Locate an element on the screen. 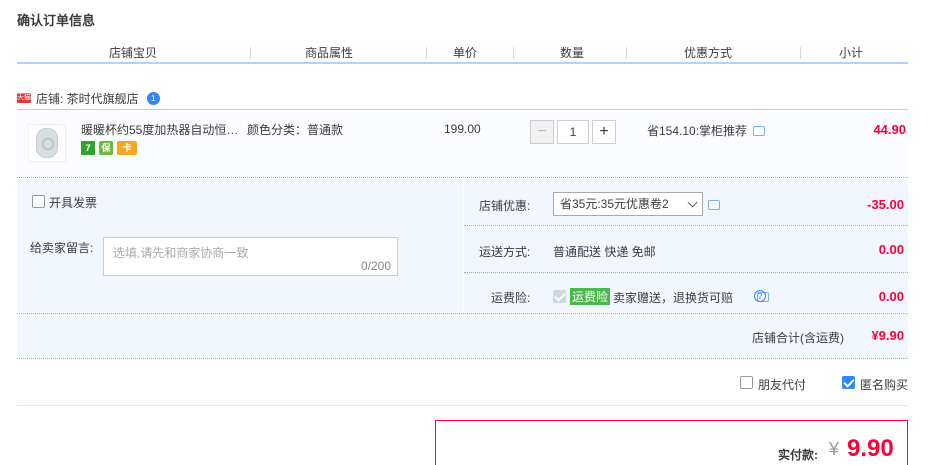  column-header-item: 店铺宝贝 is located at coordinates (133, 53).